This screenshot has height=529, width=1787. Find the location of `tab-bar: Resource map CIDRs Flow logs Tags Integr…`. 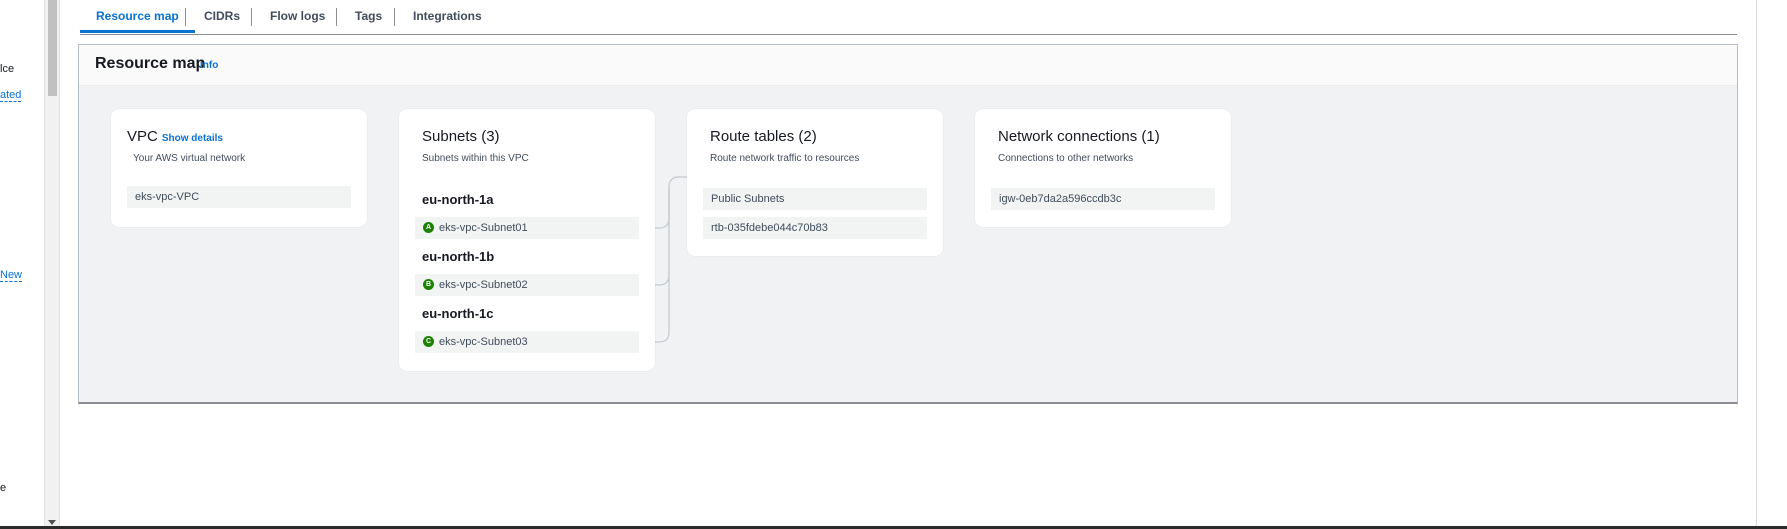

tab-bar: Resource map CIDRs Flow logs Tags Integr… is located at coordinates (908, 17).